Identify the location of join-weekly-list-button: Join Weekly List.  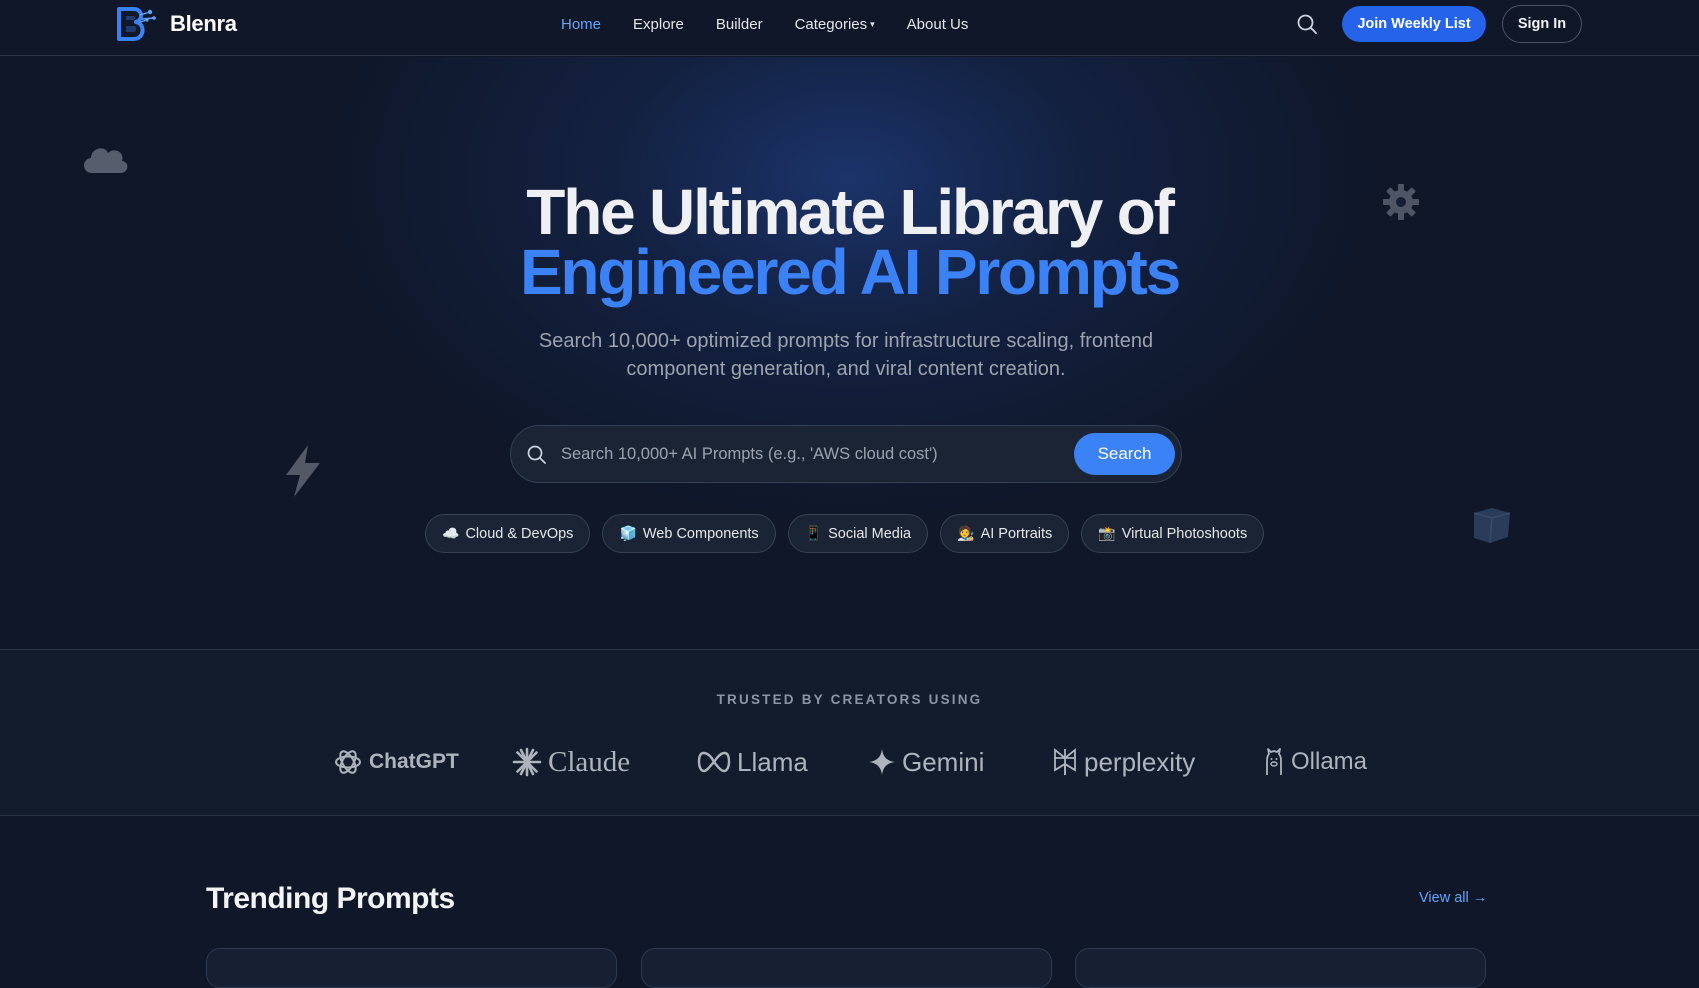
(1414, 24).